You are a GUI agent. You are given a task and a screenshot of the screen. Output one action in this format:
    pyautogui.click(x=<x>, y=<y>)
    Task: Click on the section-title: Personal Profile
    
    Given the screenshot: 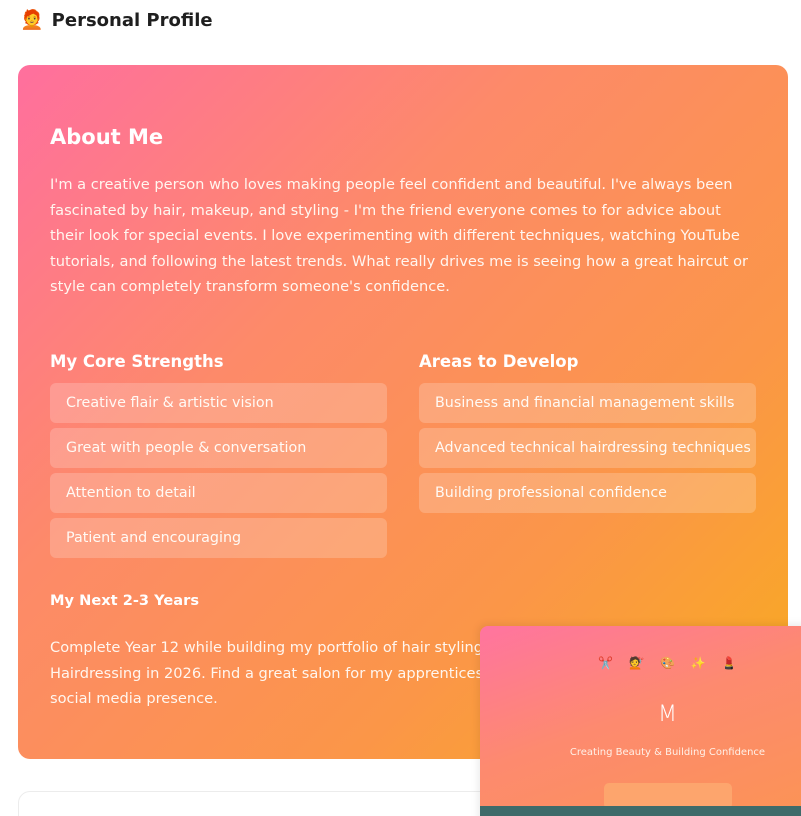 What is the action you would take?
    pyautogui.click(x=132, y=20)
    